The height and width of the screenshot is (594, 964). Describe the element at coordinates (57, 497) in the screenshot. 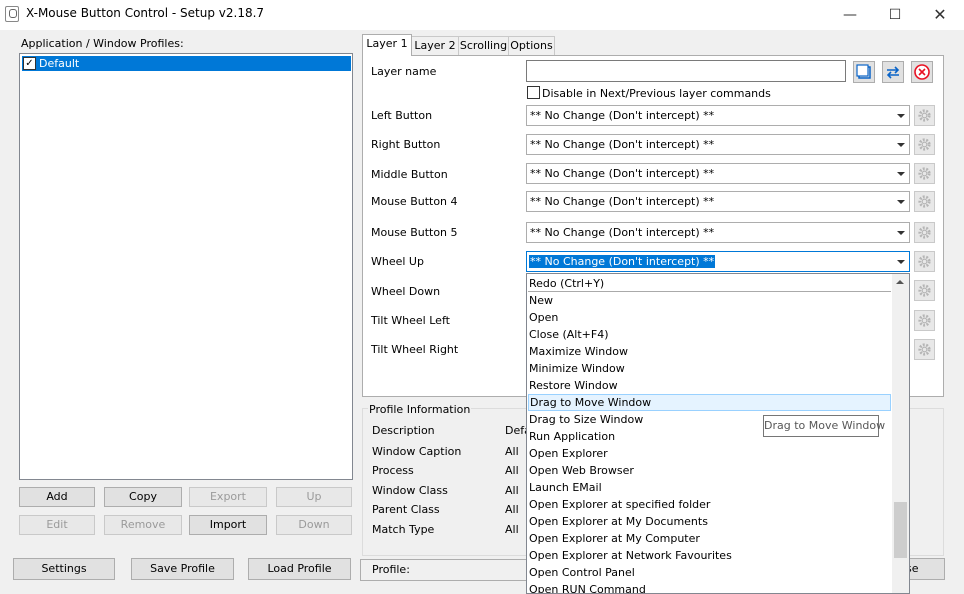

I see `add-button: Add` at that location.